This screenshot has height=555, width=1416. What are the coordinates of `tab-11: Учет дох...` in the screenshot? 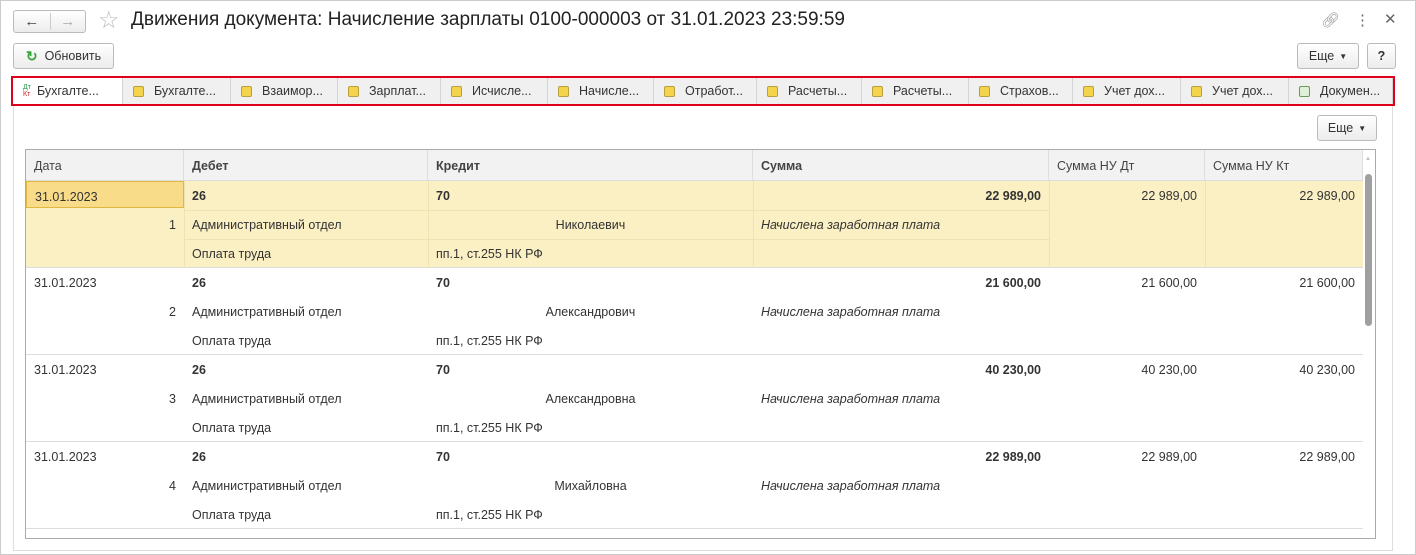 It's located at (1235, 91).